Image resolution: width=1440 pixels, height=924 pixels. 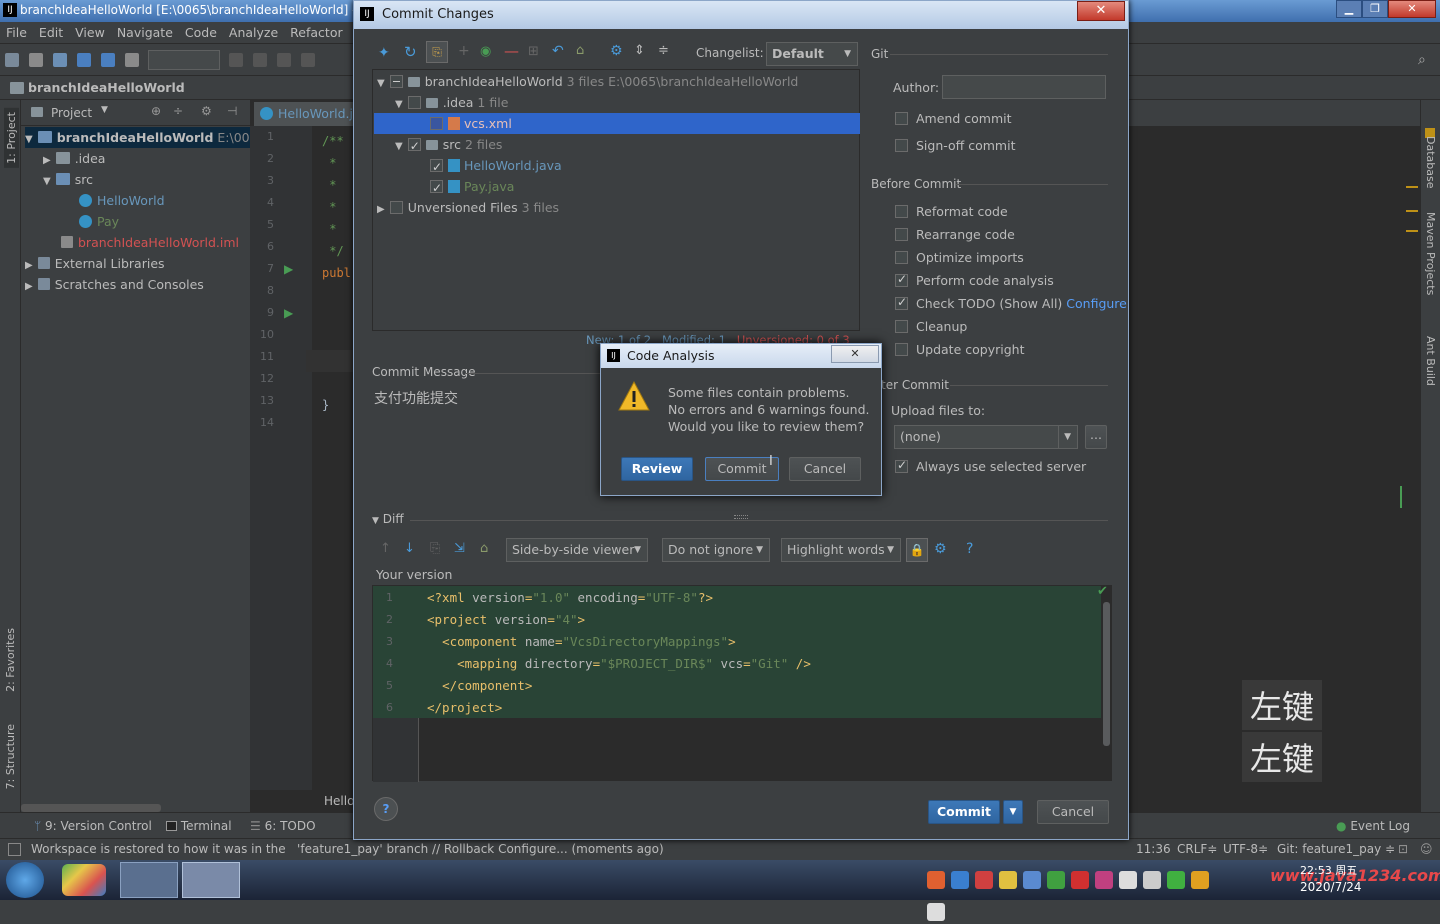 What do you see at coordinates (936, 912) in the screenshot?
I see `tray-volume-icon` at bounding box center [936, 912].